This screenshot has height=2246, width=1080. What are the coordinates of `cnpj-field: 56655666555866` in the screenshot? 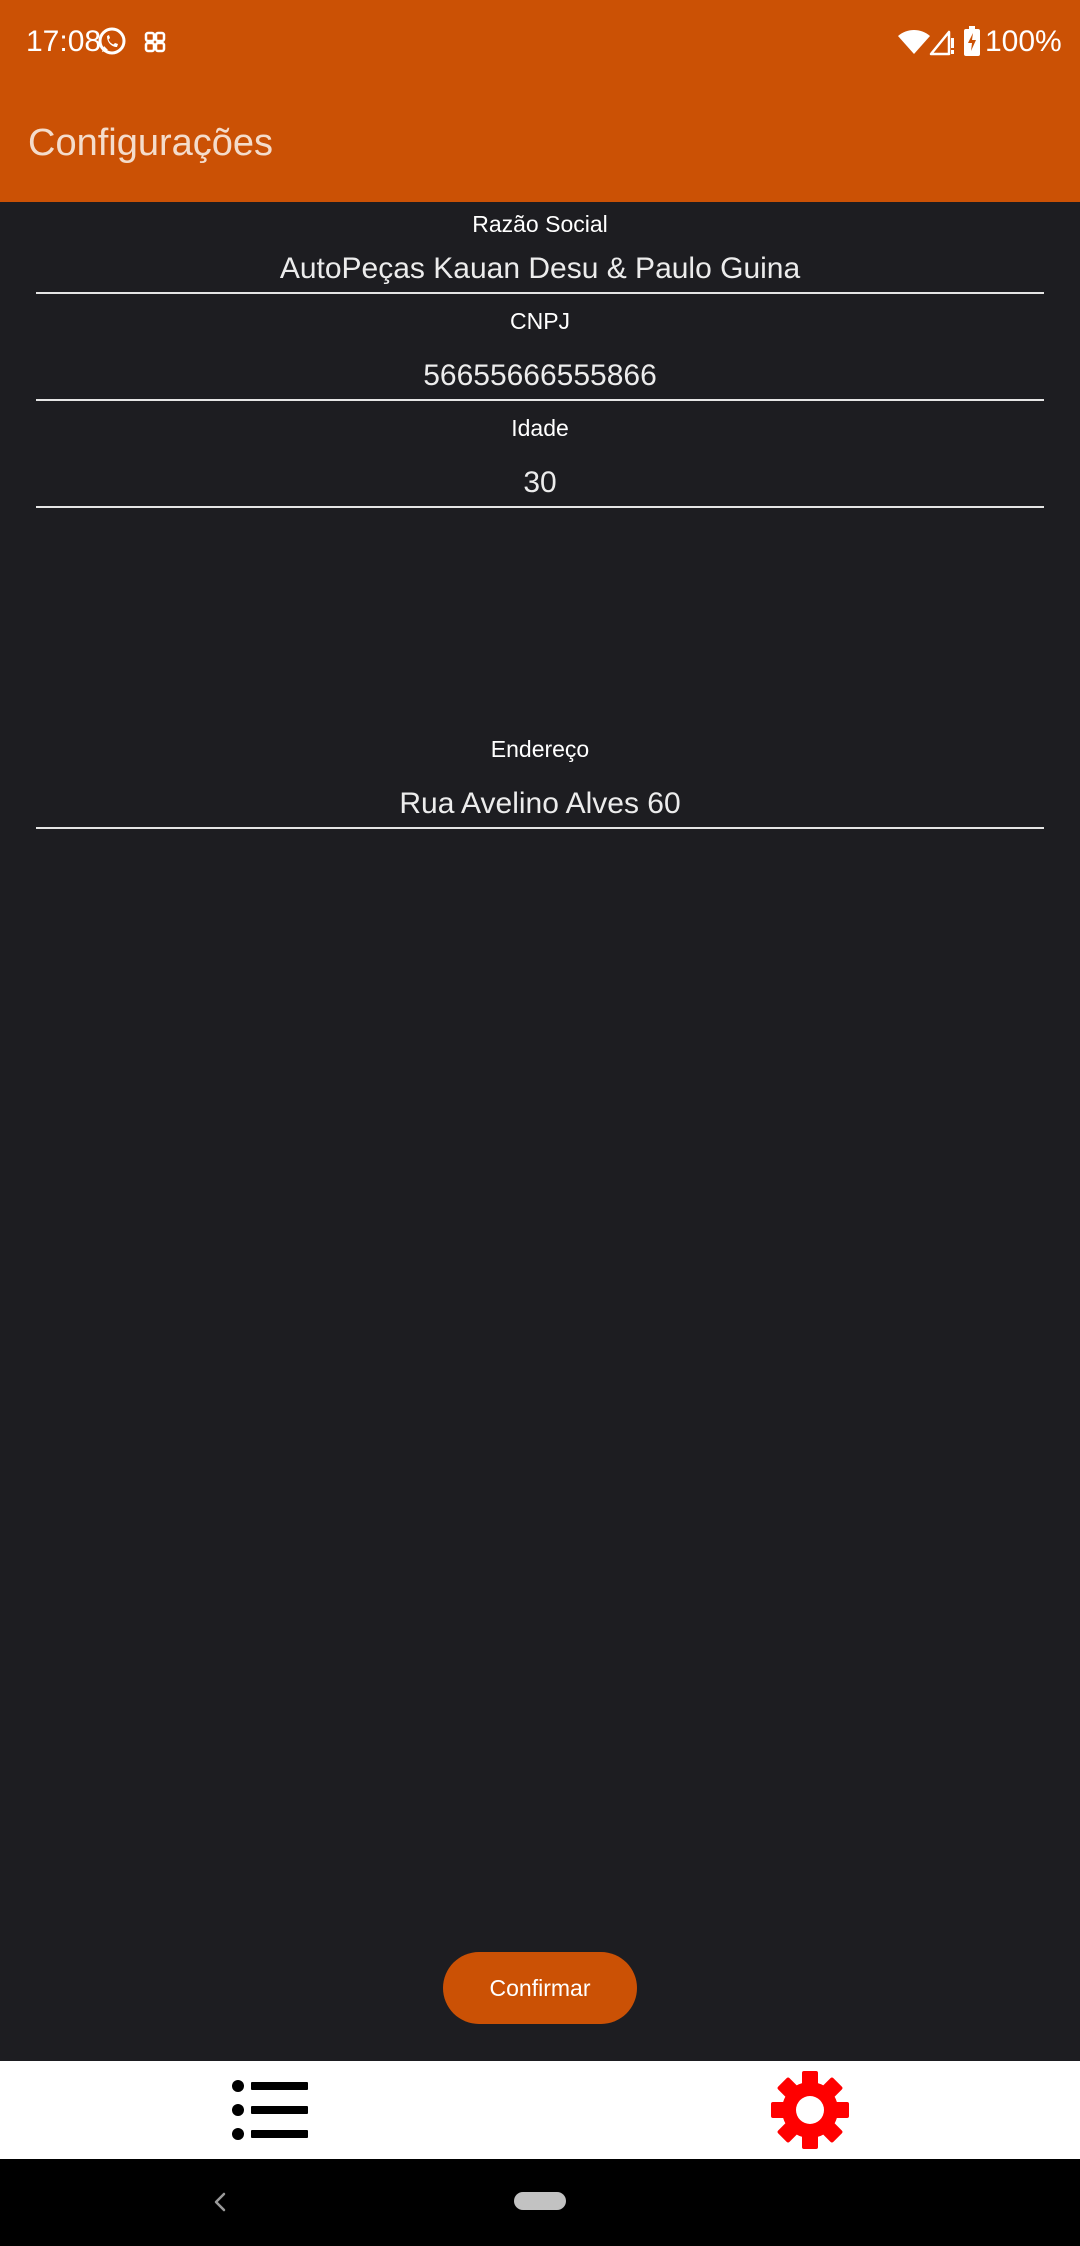 It's located at (540, 376).